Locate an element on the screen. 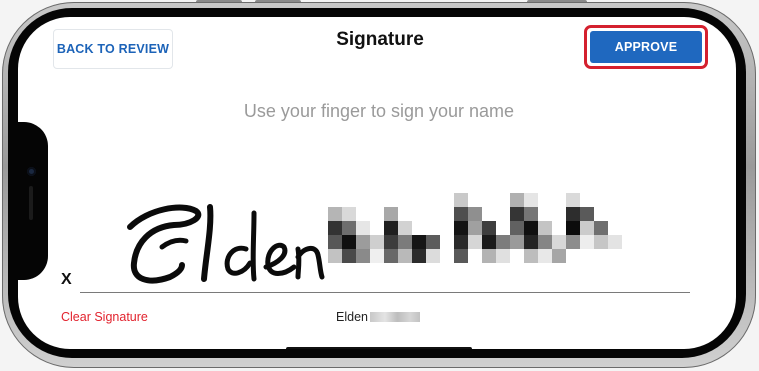 This screenshot has width=759, height=371. back-to-review-button: BACK TO REVIEW is located at coordinates (113, 49).